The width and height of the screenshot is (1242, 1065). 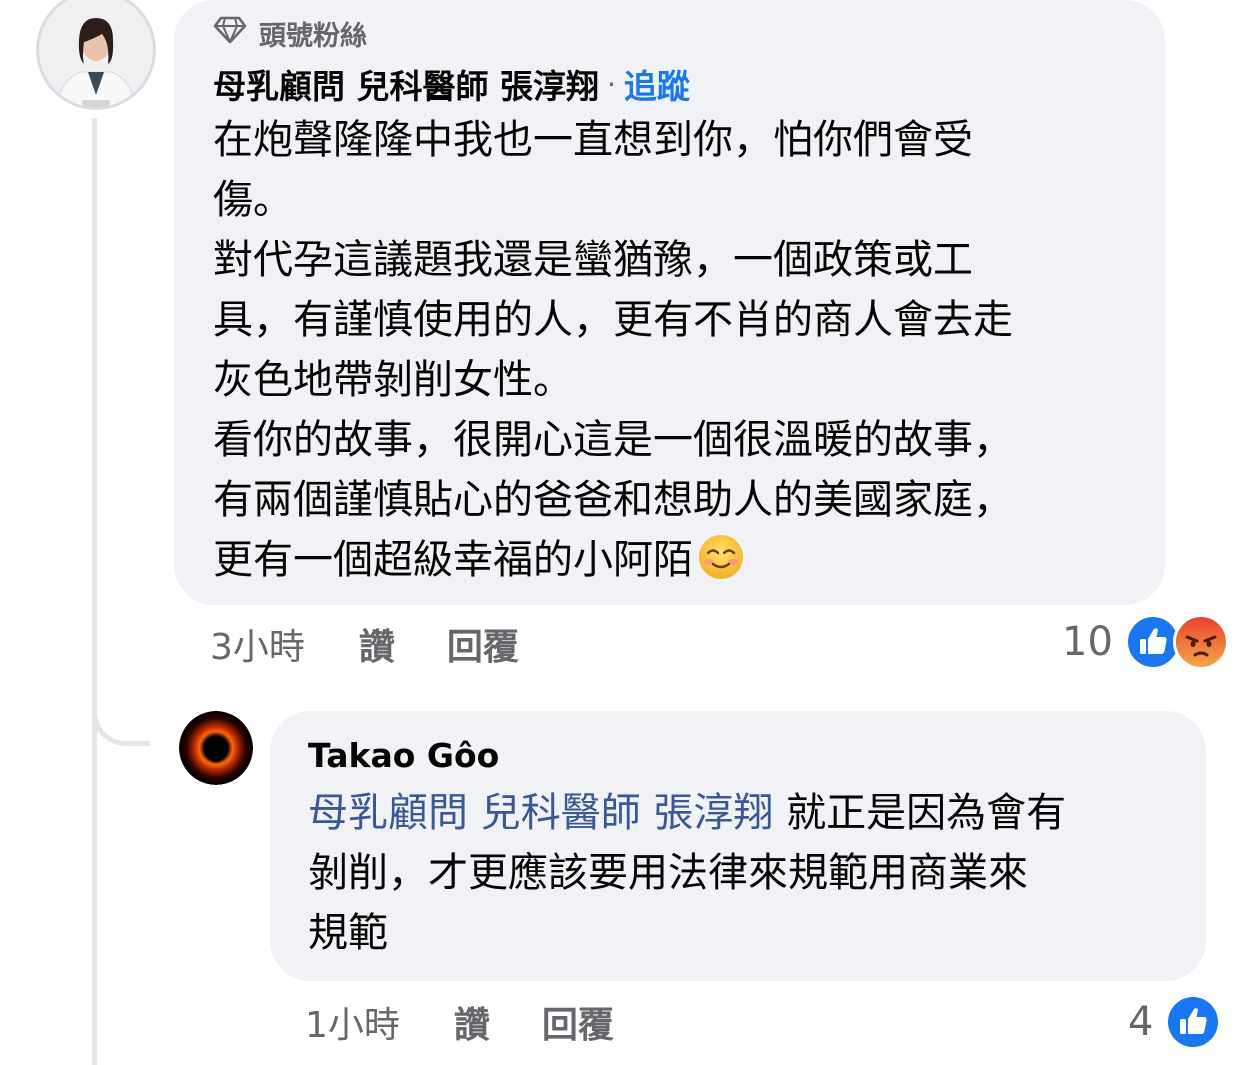 I want to click on reply-line: 規範, so click(x=348, y=933).